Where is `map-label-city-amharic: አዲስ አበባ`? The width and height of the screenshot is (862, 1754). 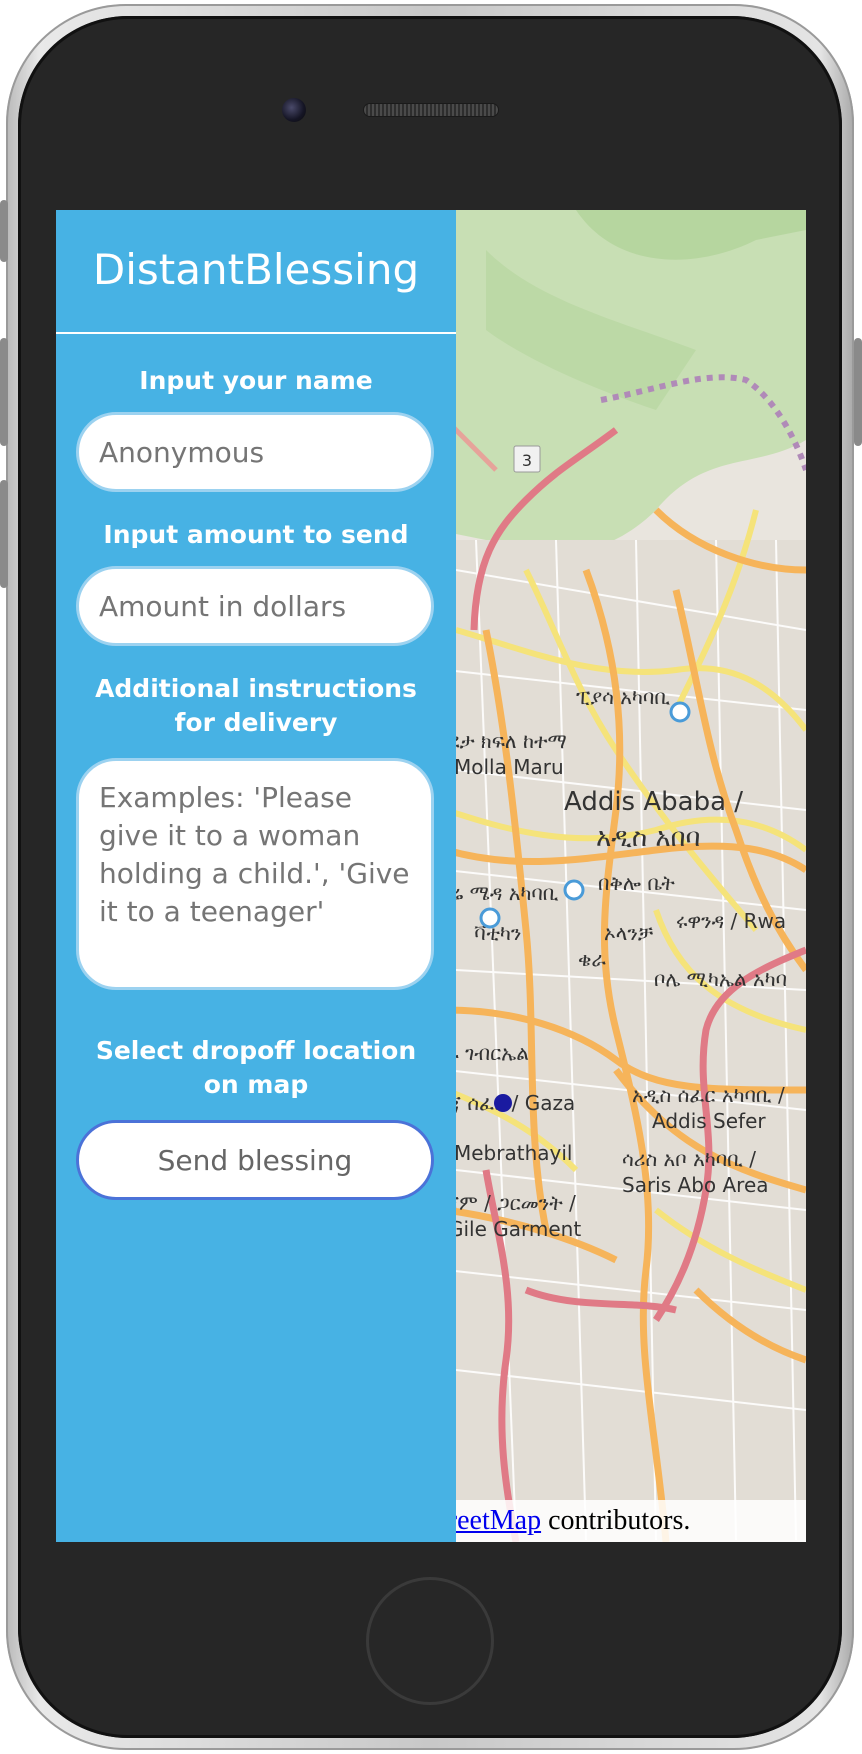 map-label-city-amharic: አዲስ አበባ is located at coordinates (648, 838).